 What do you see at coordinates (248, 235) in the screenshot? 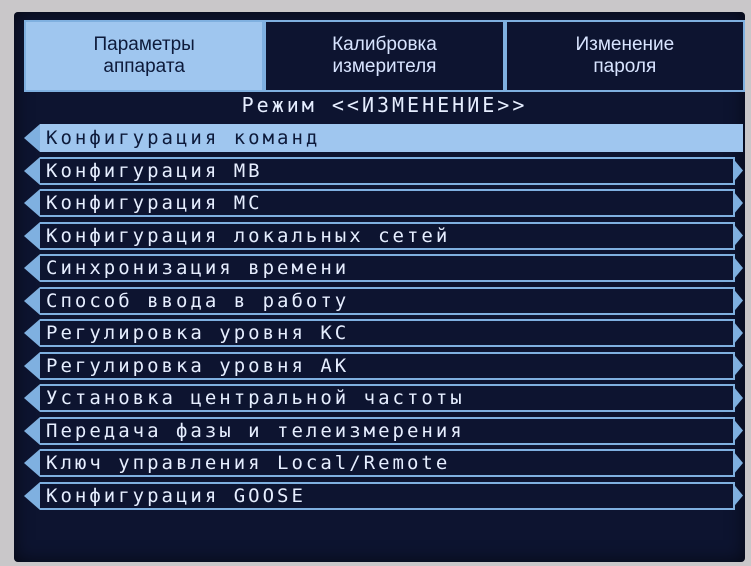
I see `menu-item-label: Конфигурация локальных сетей` at bounding box center [248, 235].